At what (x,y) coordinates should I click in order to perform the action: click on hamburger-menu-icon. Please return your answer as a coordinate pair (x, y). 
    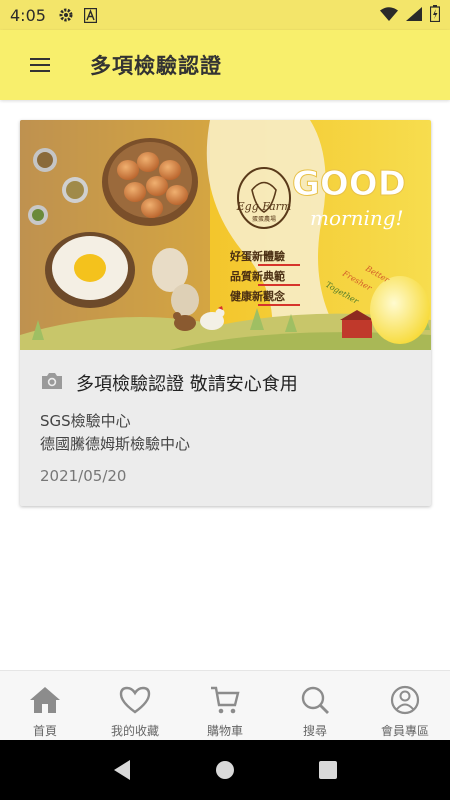
    Looking at the image, I should click on (40, 65).